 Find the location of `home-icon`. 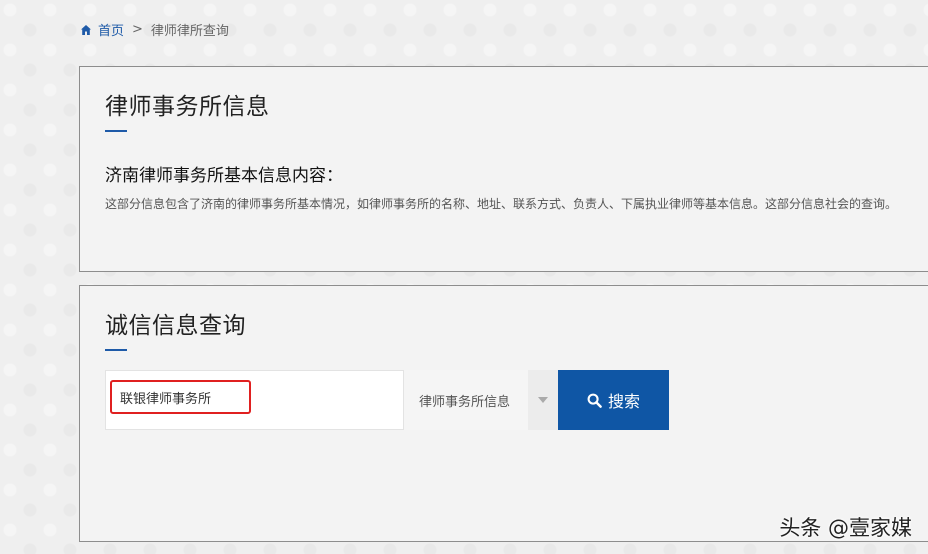

home-icon is located at coordinates (86, 30).